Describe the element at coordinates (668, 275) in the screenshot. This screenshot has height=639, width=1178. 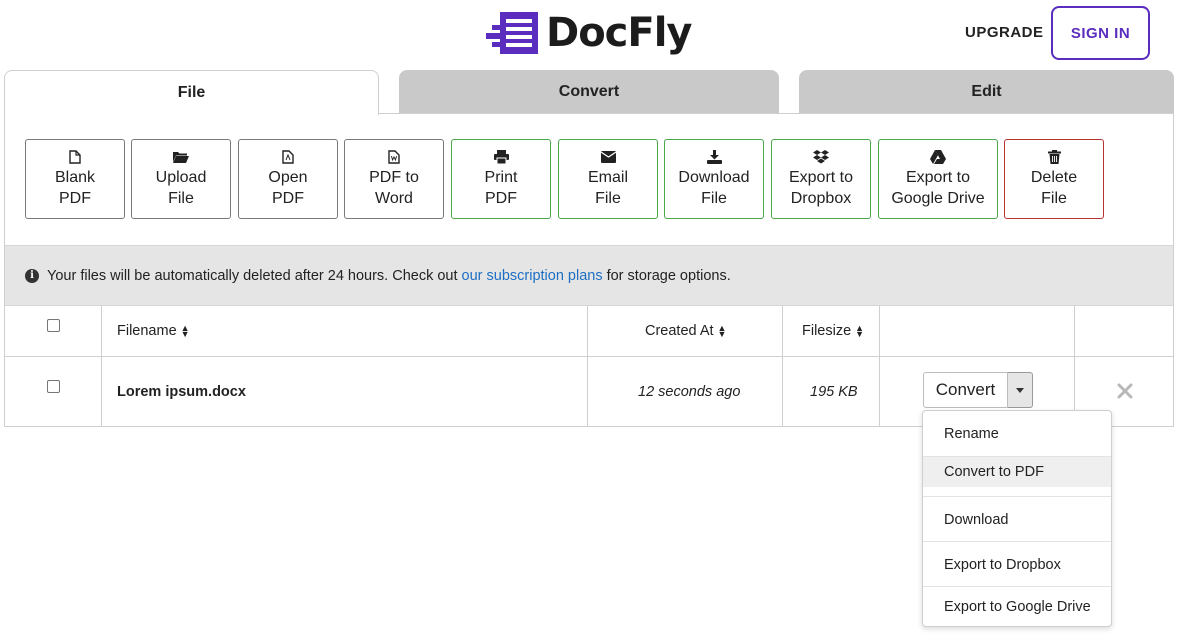
I see `notice-text-after: for storage options.` at that location.